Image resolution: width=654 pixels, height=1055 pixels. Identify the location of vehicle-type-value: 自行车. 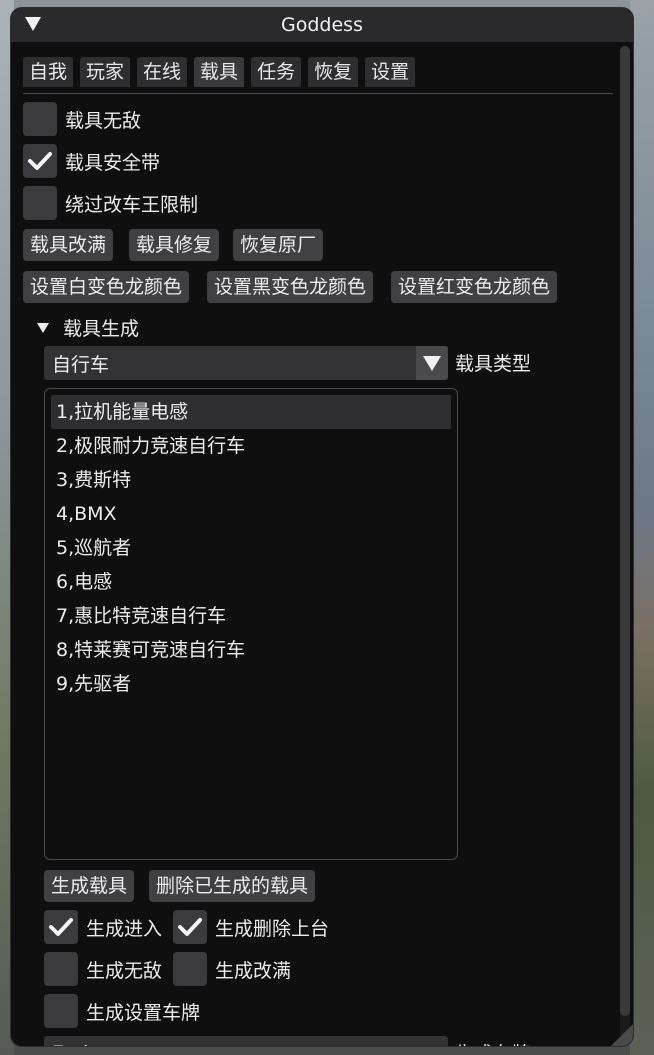
(81, 364).